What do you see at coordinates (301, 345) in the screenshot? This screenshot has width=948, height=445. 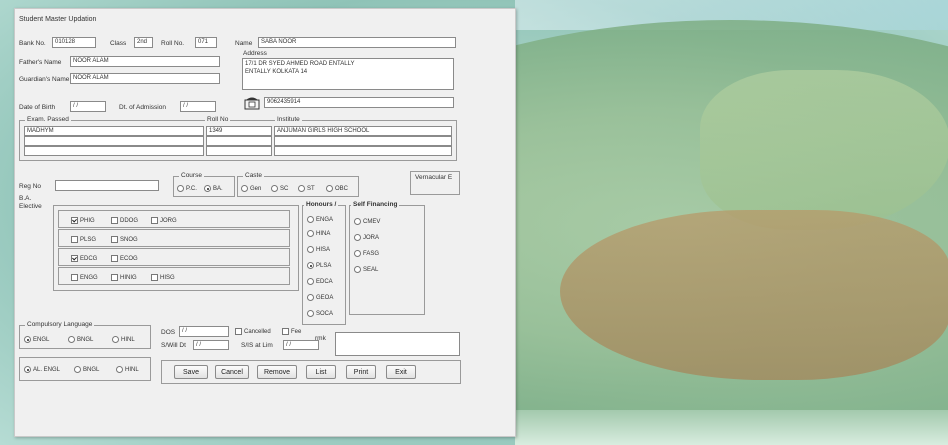 I see `slis-input: / /` at bounding box center [301, 345].